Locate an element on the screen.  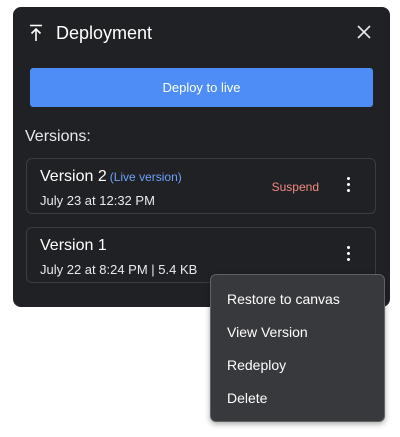
suspend-button: Suspend is located at coordinates (295, 187).